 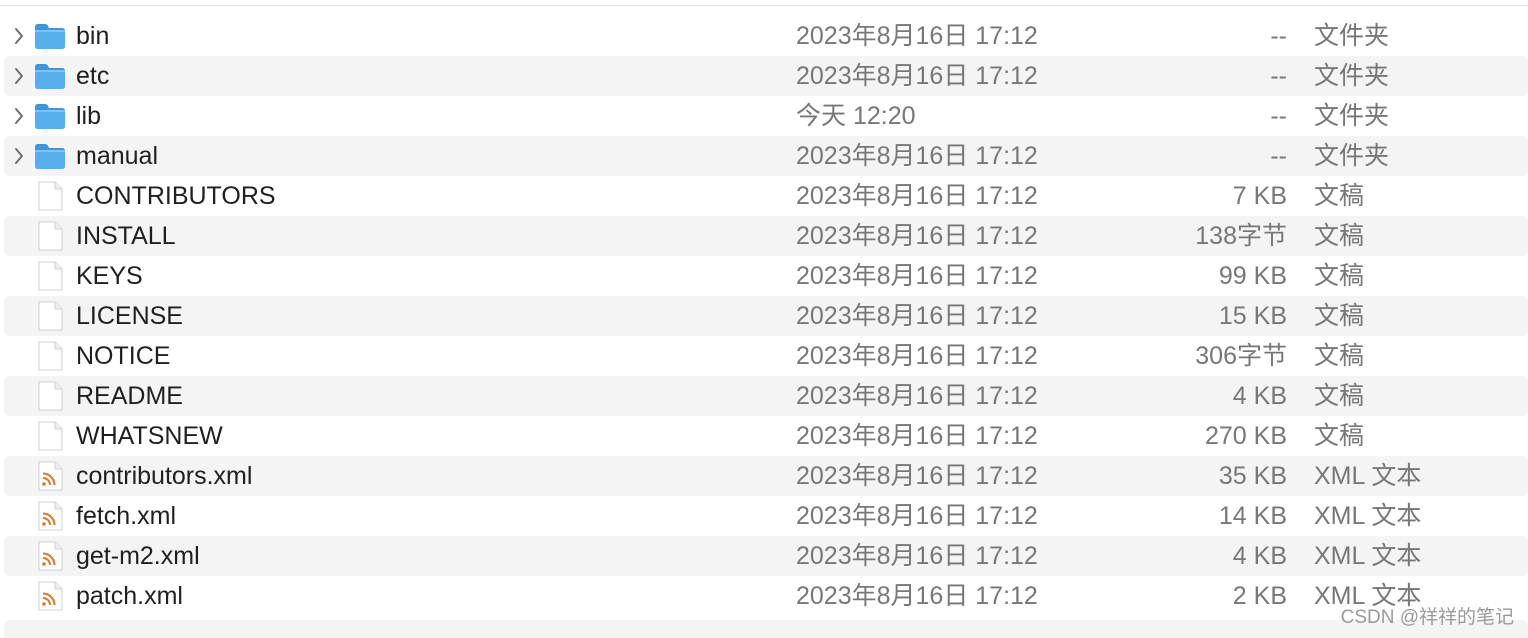 What do you see at coordinates (764, 396) in the screenshot?
I see `file-row-readme: README 2023年8月16日 17:12 4 KB 文稿` at bounding box center [764, 396].